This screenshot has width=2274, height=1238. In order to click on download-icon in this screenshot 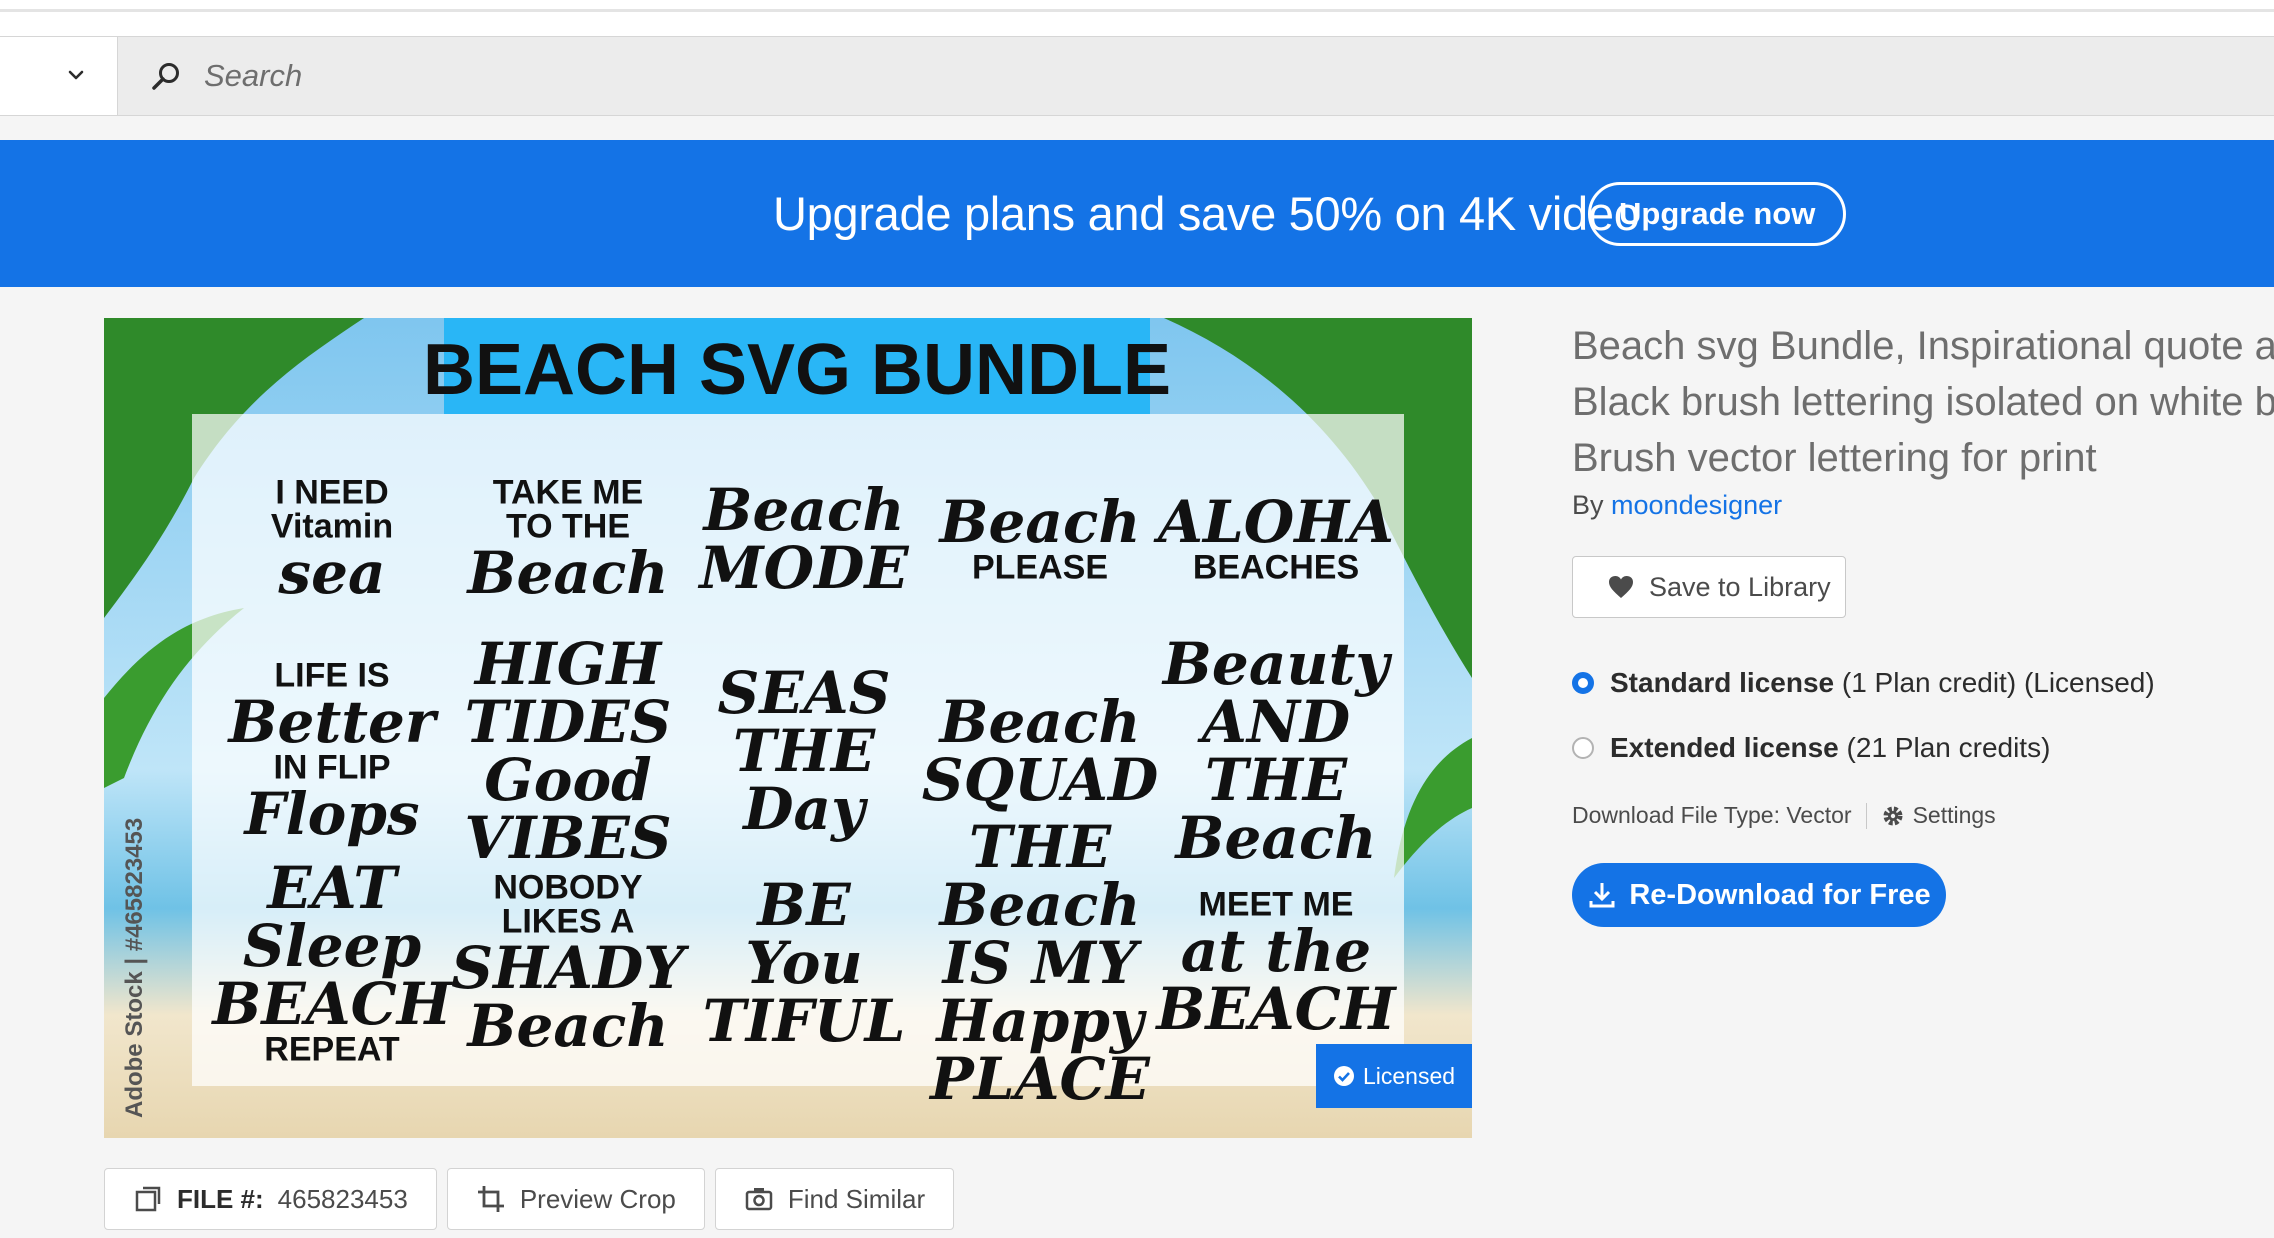, I will do `click(1602, 895)`.